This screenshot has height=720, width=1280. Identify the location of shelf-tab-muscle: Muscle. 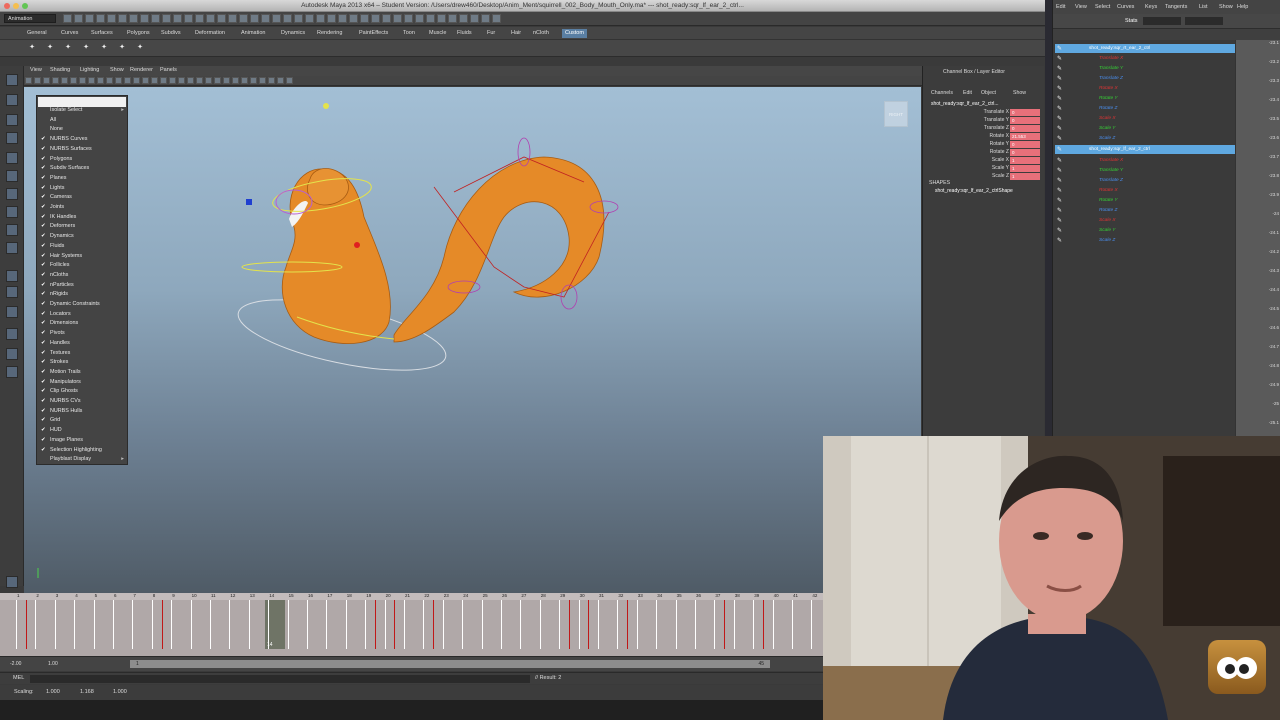
(437, 33).